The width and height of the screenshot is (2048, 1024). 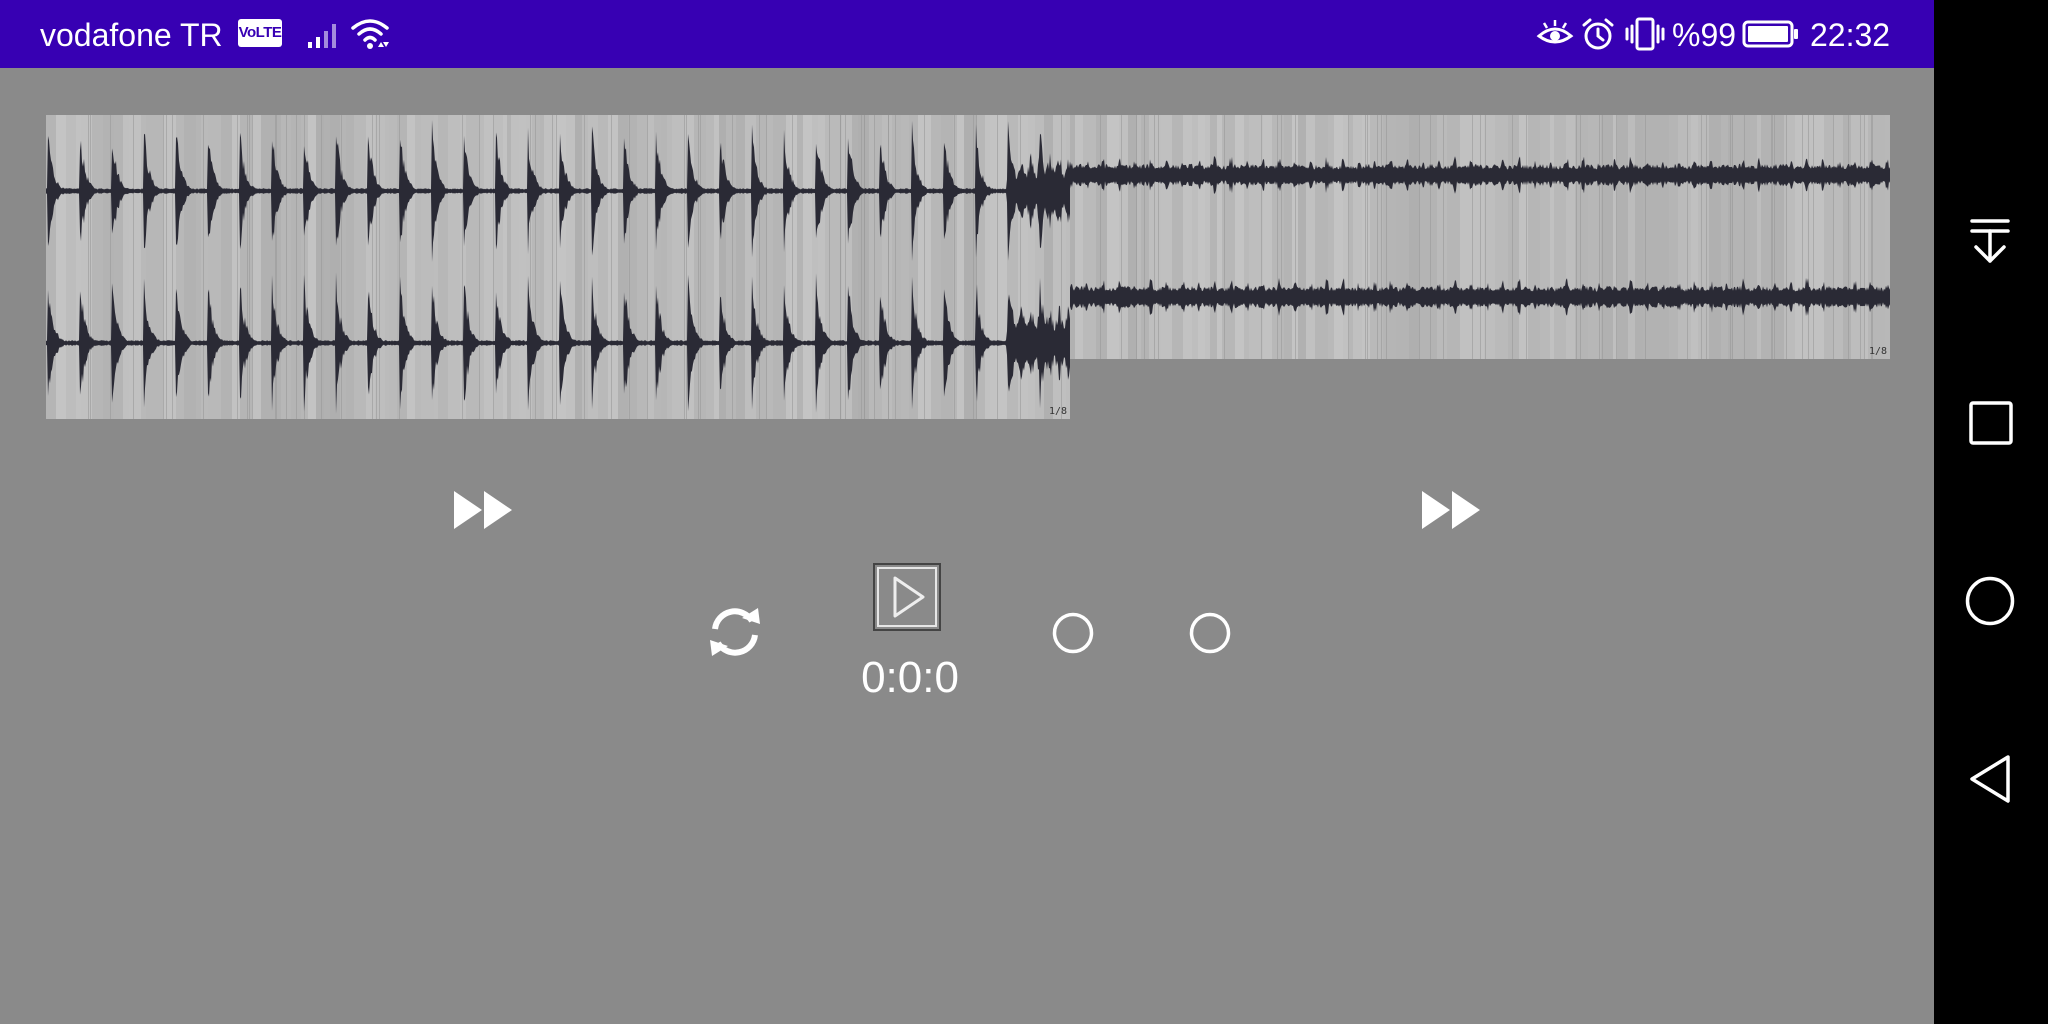 What do you see at coordinates (1991, 512) in the screenshot?
I see `navigation-bar` at bounding box center [1991, 512].